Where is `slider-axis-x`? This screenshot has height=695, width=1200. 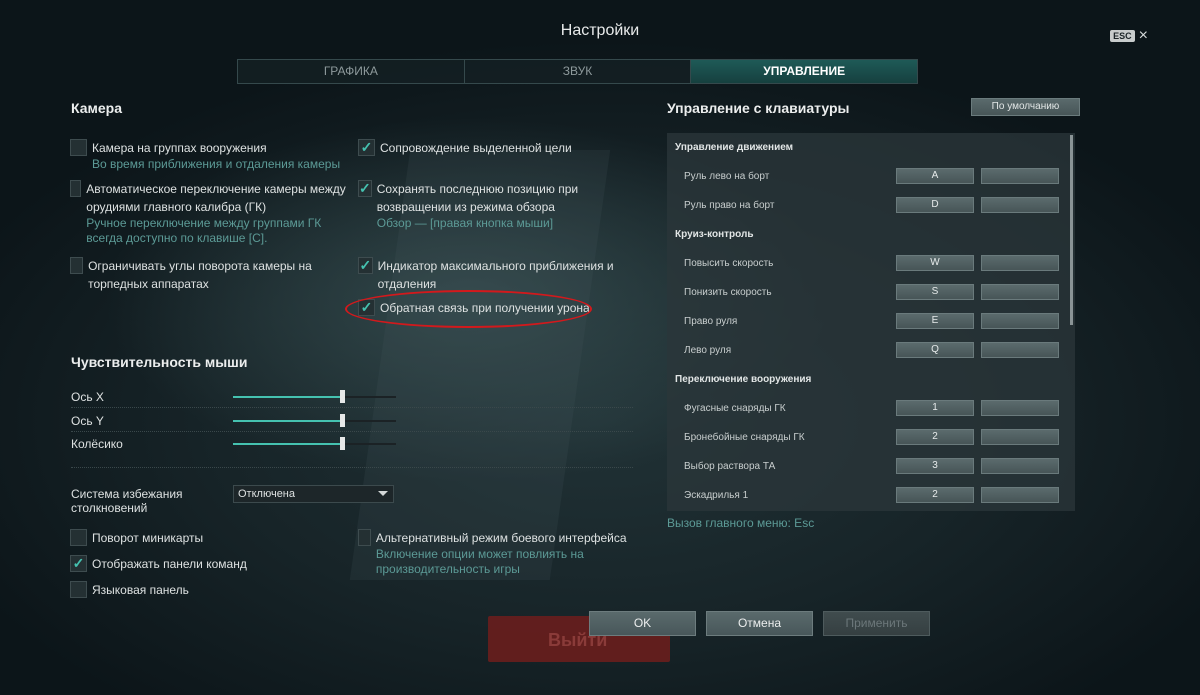
slider-axis-x is located at coordinates (314, 396).